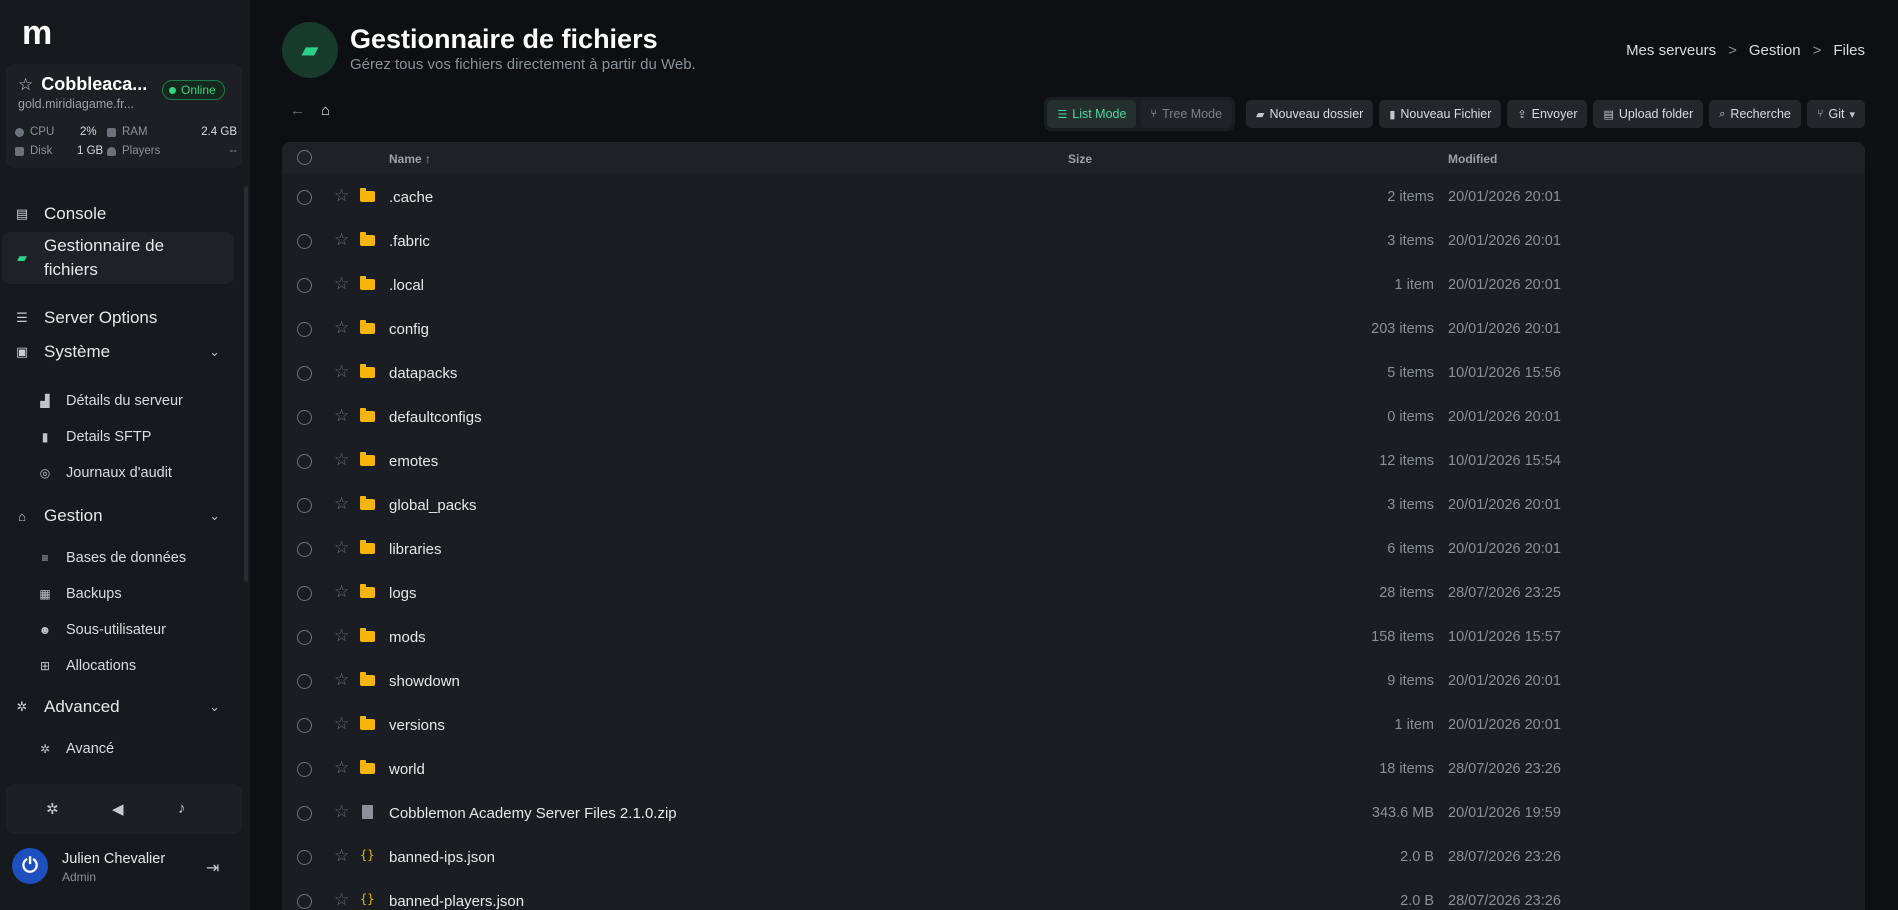 Image resolution: width=1898 pixels, height=910 pixels. What do you see at coordinates (1547, 114) in the screenshot?
I see `upload-button: ⇪ Envoyer` at bounding box center [1547, 114].